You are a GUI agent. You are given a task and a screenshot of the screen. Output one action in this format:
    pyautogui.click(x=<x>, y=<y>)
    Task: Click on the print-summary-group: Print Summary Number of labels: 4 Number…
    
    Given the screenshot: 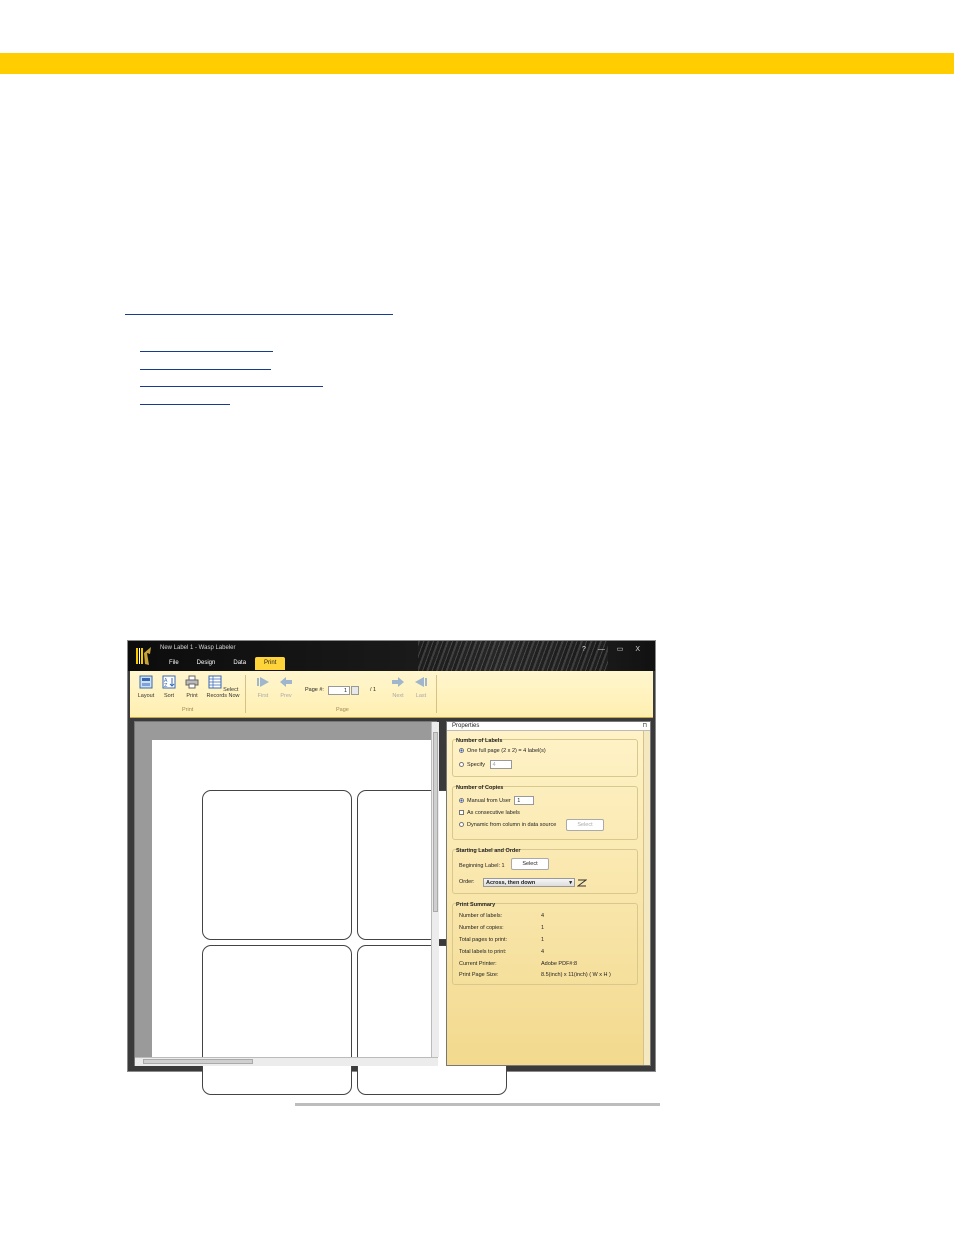 What is the action you would take?
    pyautogui.click(x=545, y=943)
    